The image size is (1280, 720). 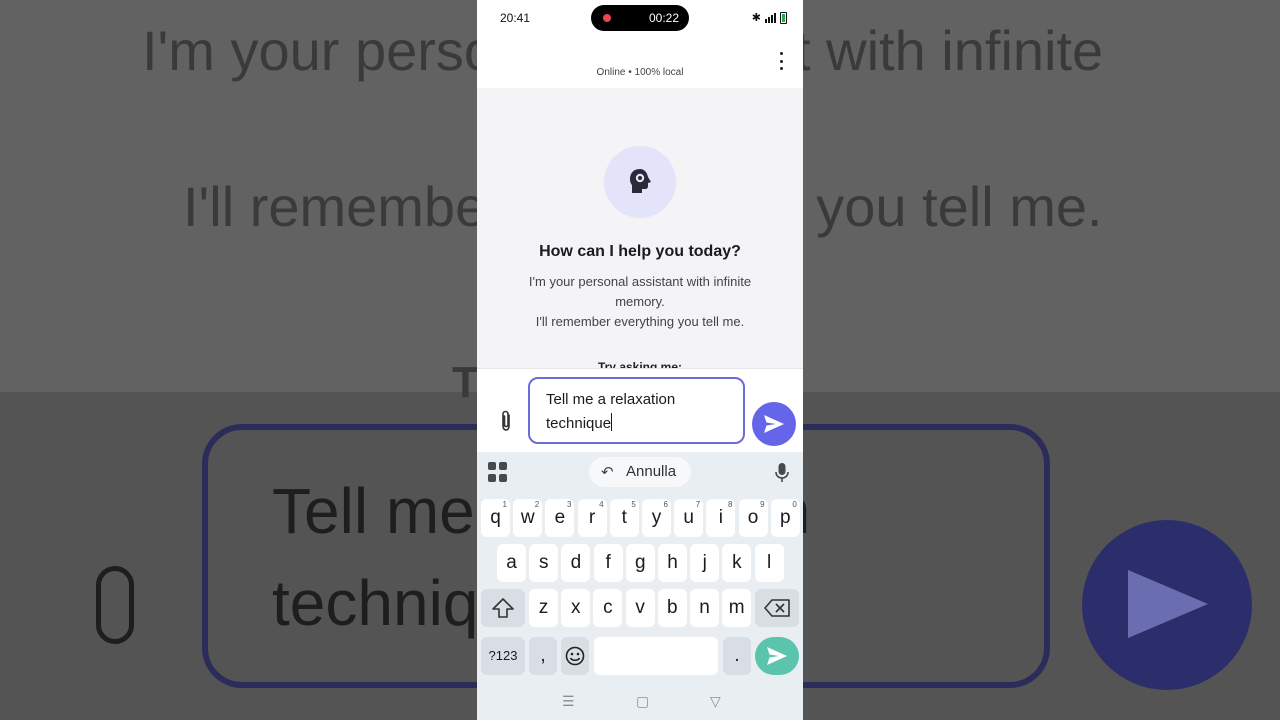 I want to click on key-i: i8, so click(x=721, y=518).